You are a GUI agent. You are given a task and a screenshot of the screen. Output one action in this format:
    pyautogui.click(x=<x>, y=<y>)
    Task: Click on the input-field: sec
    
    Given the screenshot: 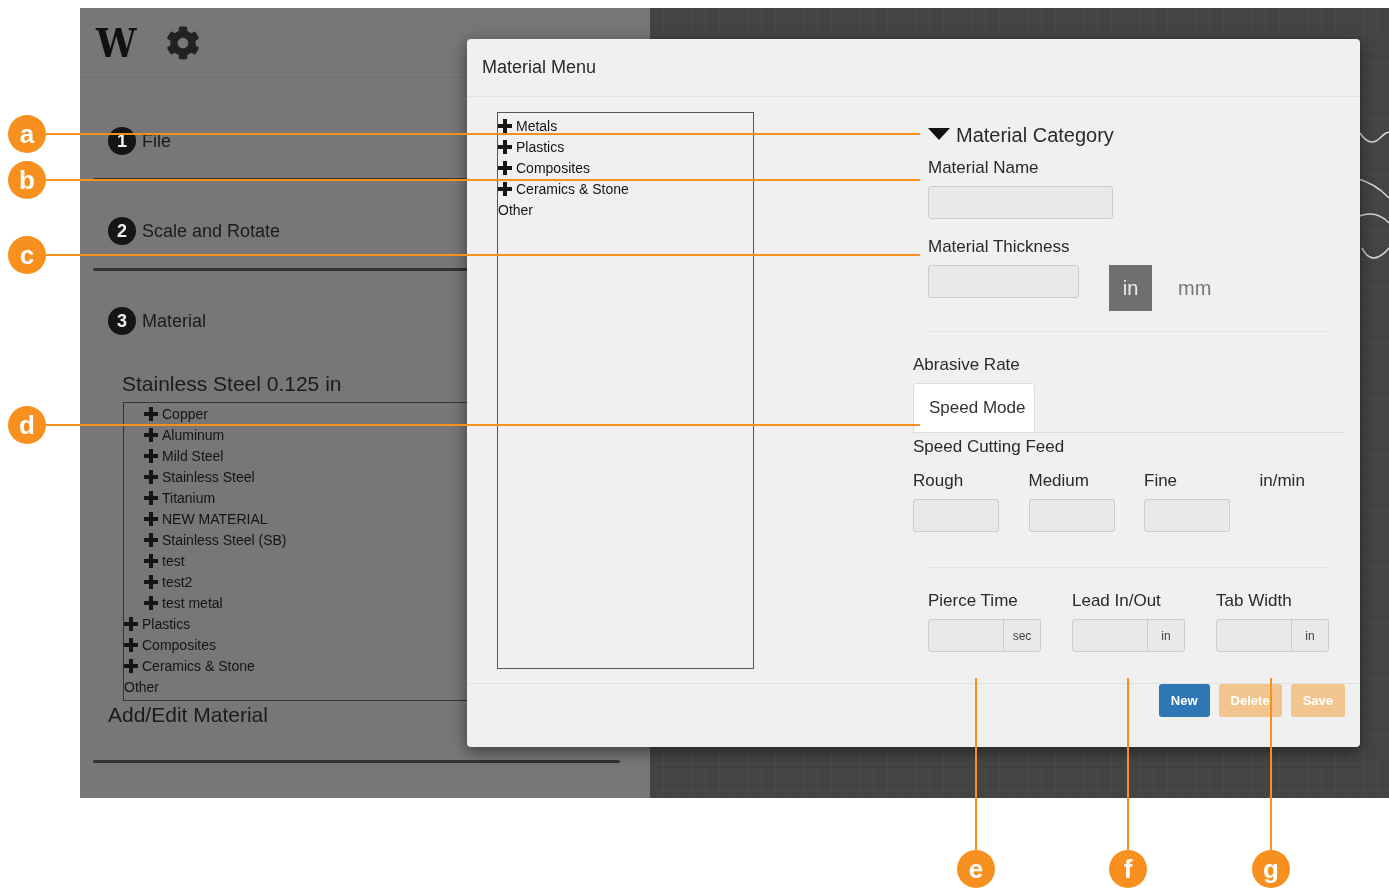 What is the action you would take?
    pyautogui.click(x=984, y=635)
    